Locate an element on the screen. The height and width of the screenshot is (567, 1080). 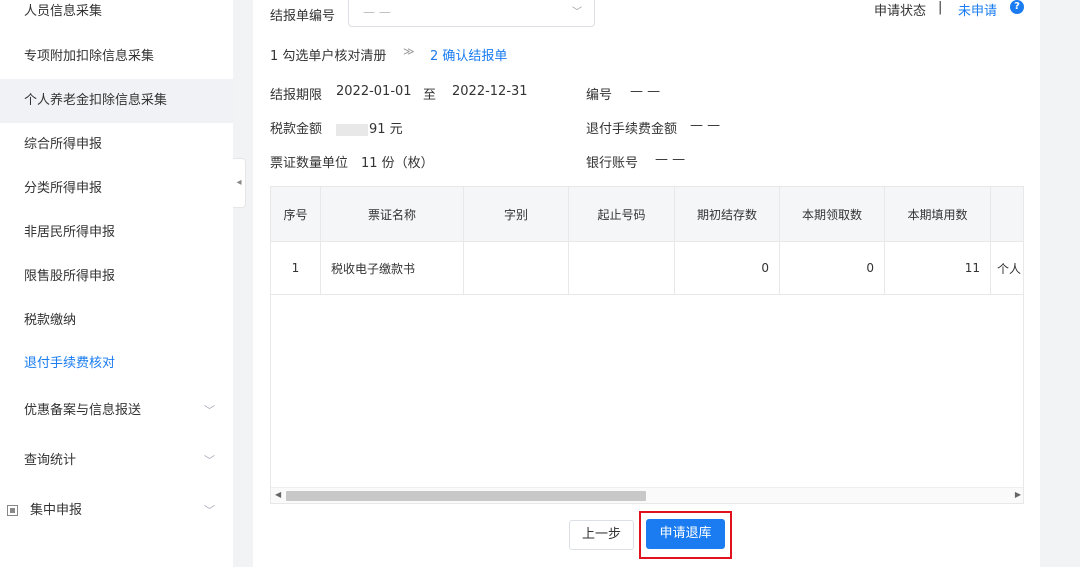
sidebar-item-refund-fee-check: 退付手续费核对 is located at coordinates (116, 364).